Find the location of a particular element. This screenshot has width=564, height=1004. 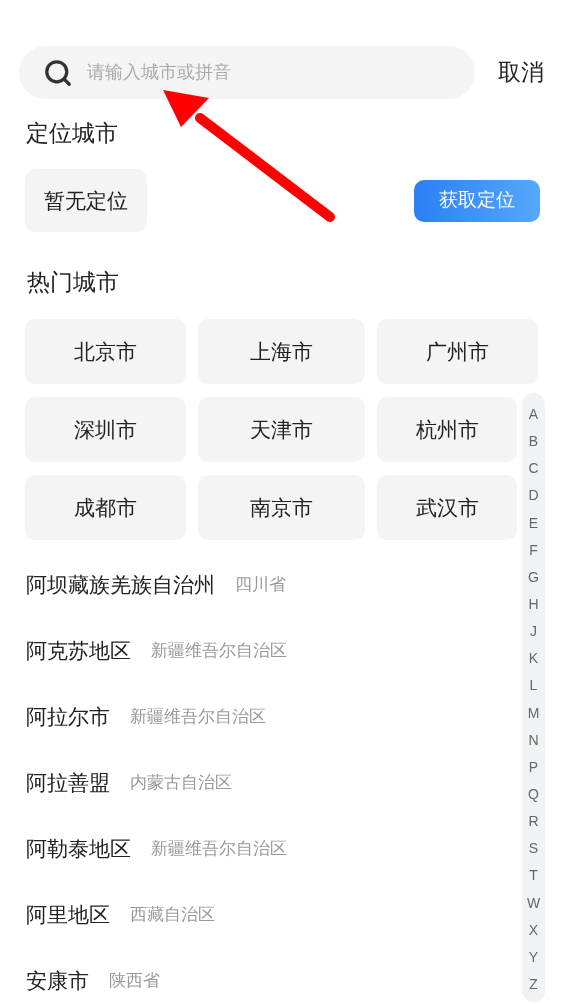

index-letter: N is located at coordinates (533, 744).